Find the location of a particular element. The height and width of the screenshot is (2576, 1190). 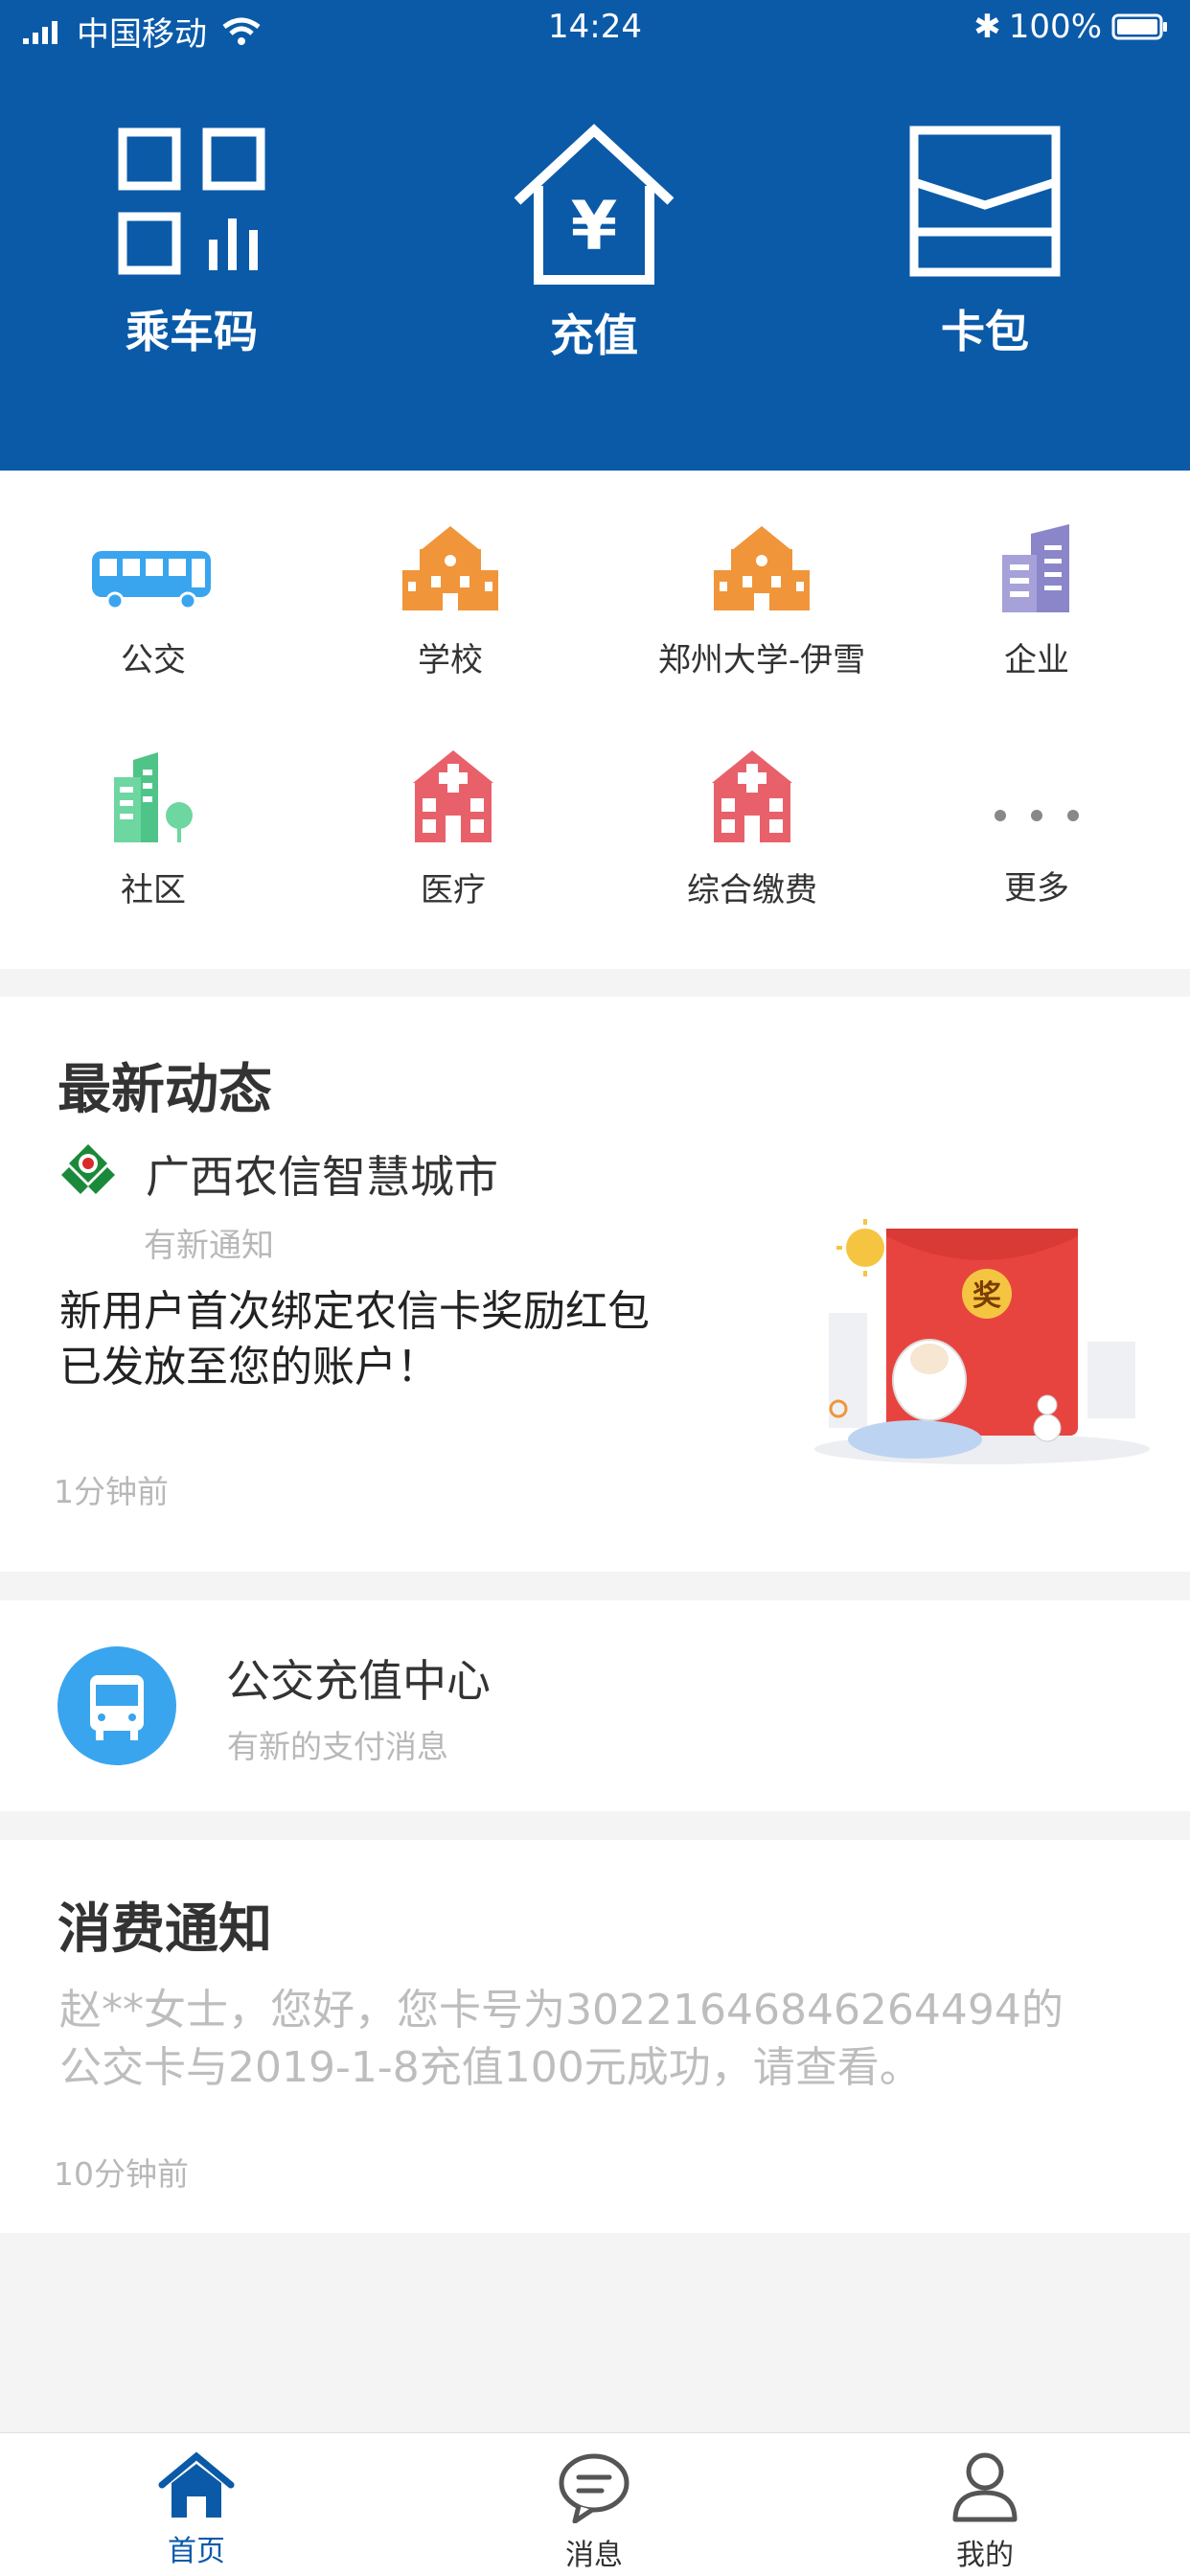

tab-home-label: 首页 is located at coordinates (197, 2551).